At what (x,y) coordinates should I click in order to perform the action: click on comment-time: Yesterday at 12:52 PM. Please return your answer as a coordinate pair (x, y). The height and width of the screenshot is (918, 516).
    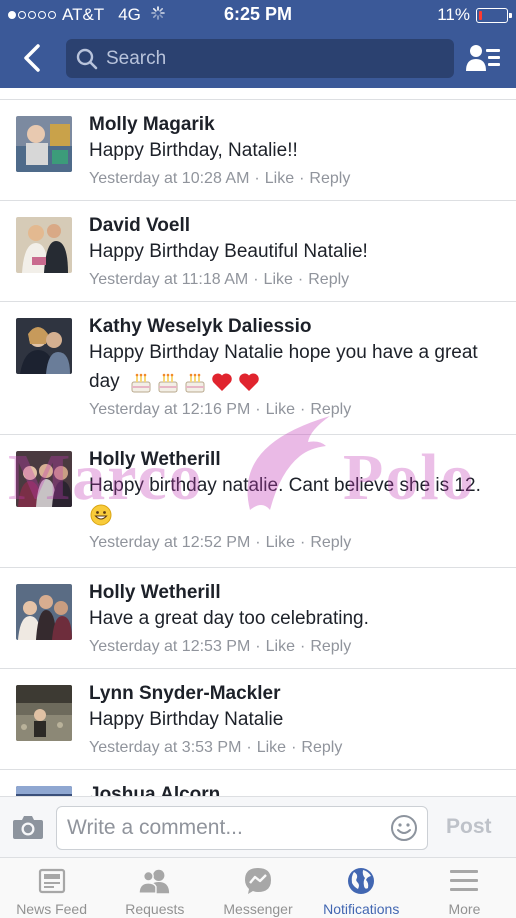
    Looking at the image, I should click on (170, 542).